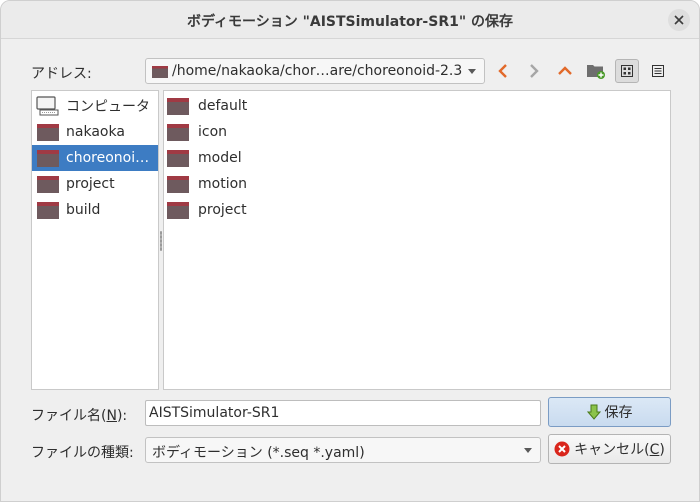 This screenshot has height=502, width=700. I want to click on list-item: model, so click(204, 158).